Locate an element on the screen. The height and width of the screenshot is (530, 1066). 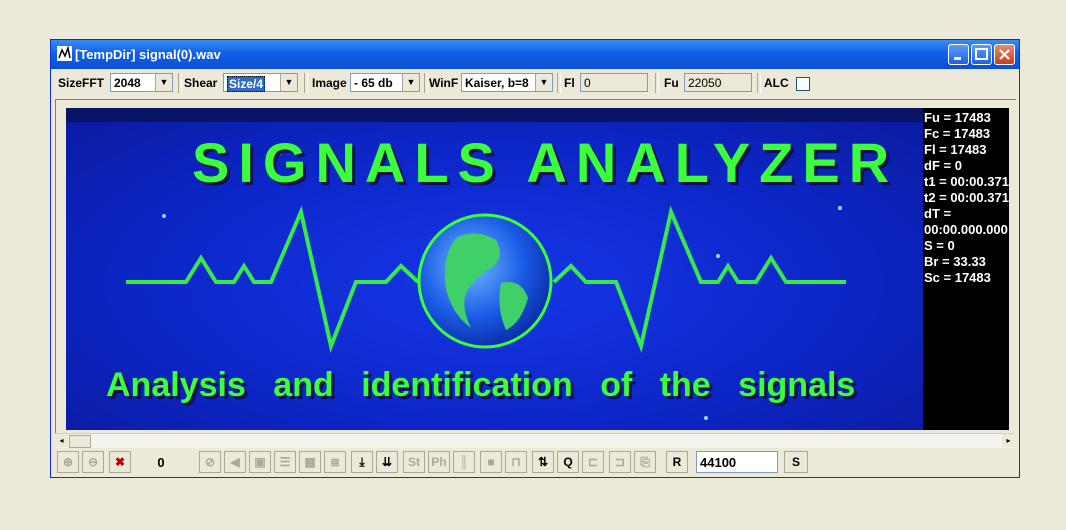
zoom-in-icon: ⊕ is located at coordinates (68, 462).